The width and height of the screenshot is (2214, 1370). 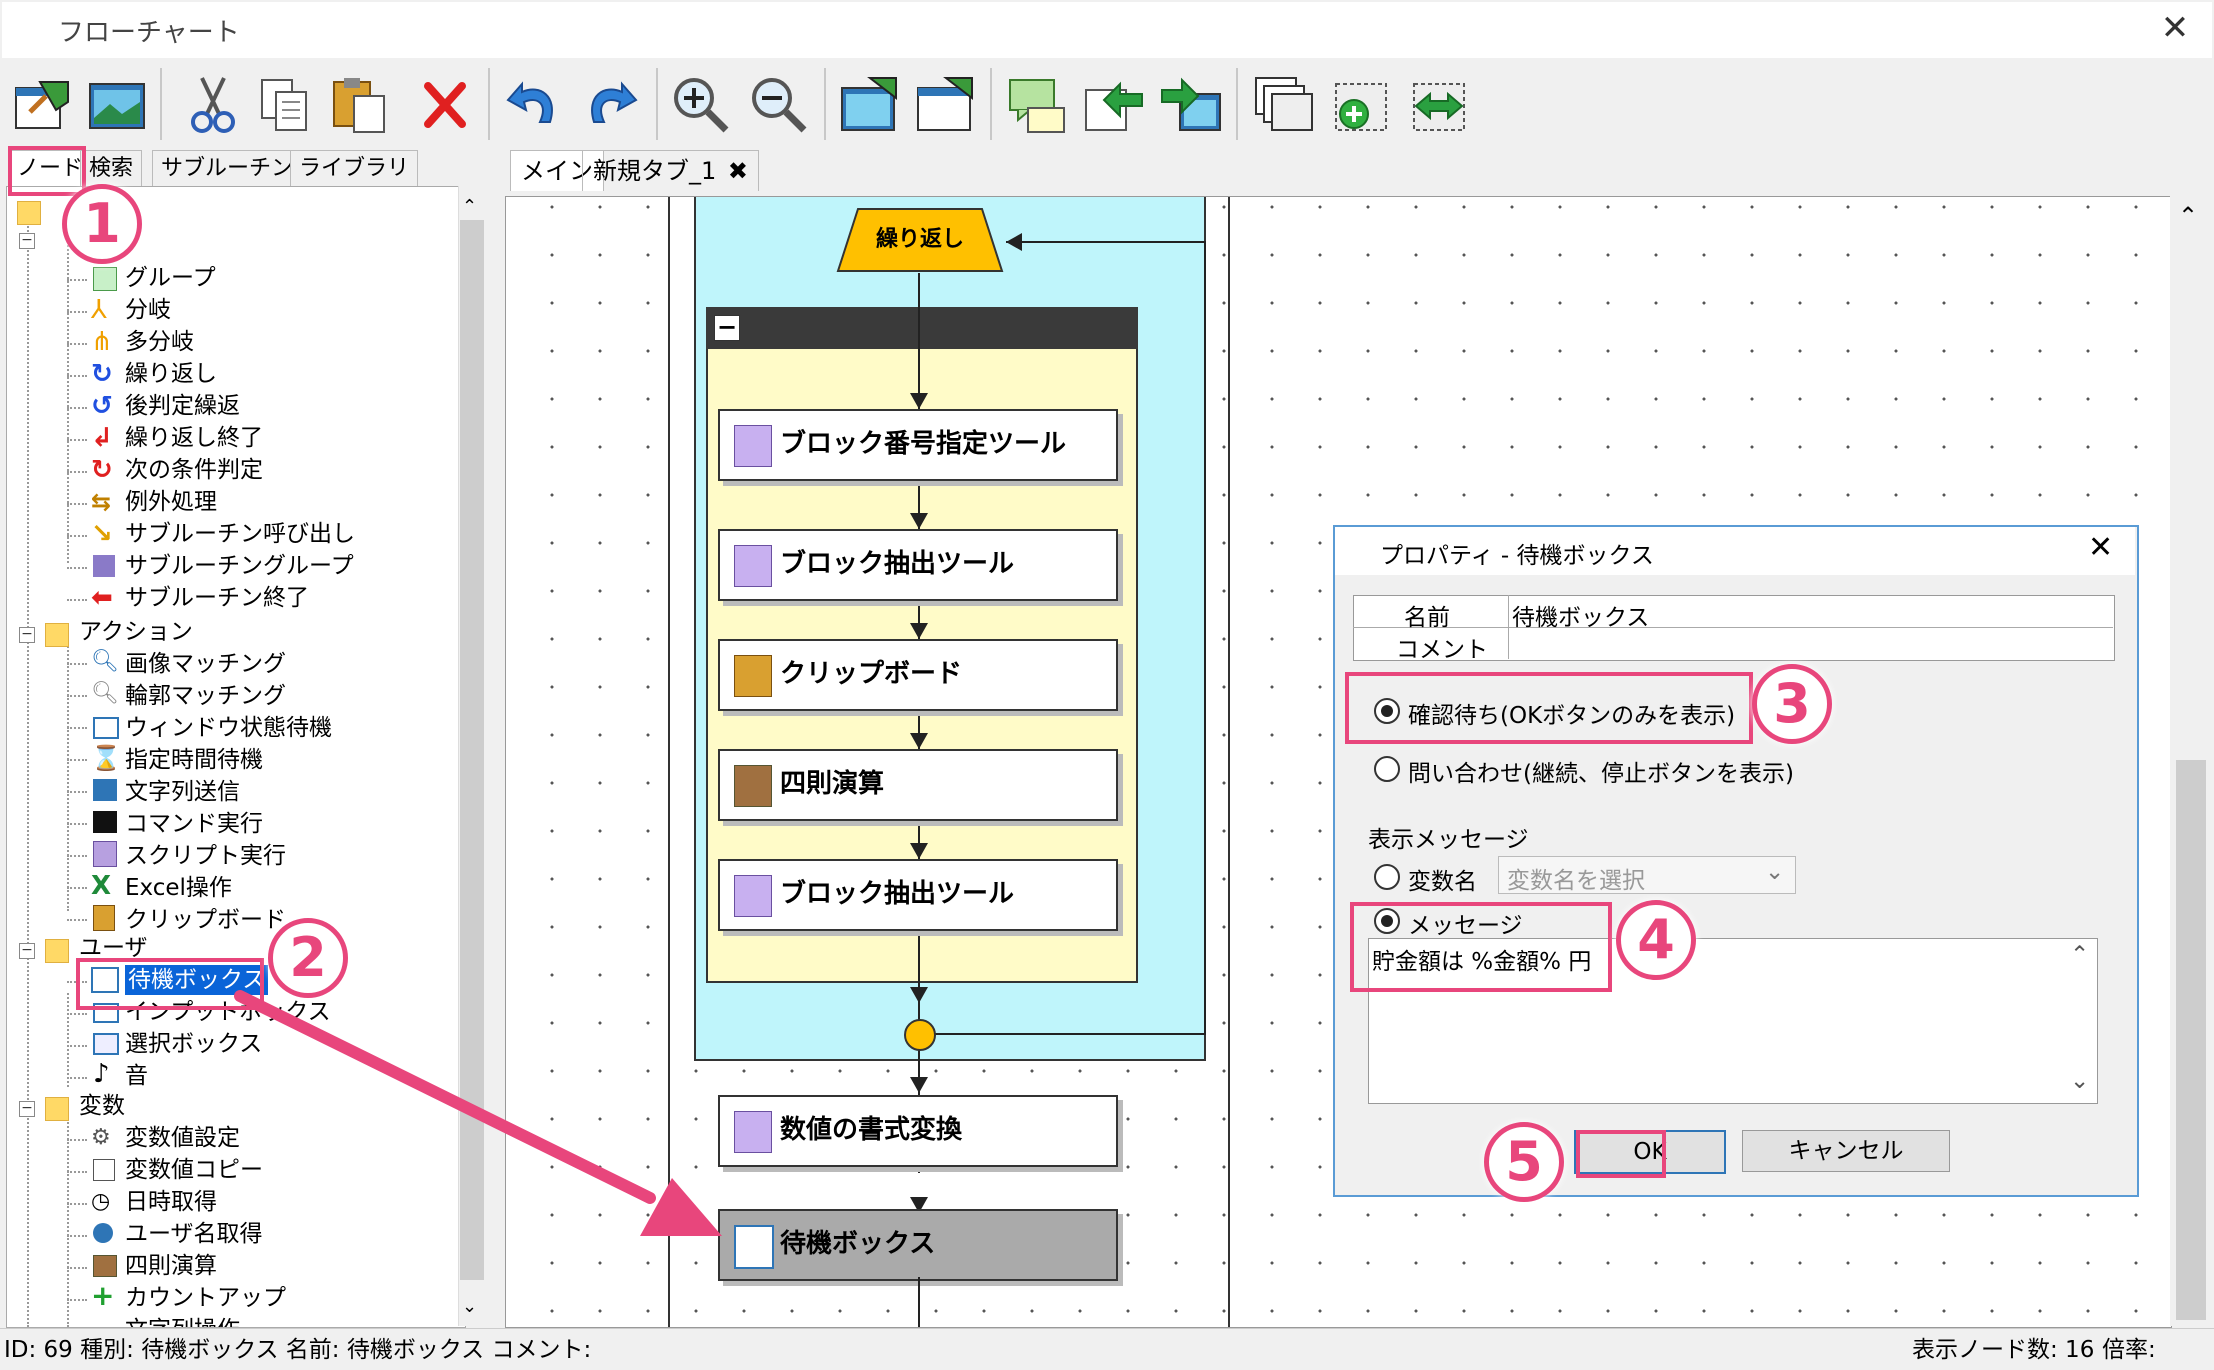 I want to click on delete-icon, so click(x=445, y=105).